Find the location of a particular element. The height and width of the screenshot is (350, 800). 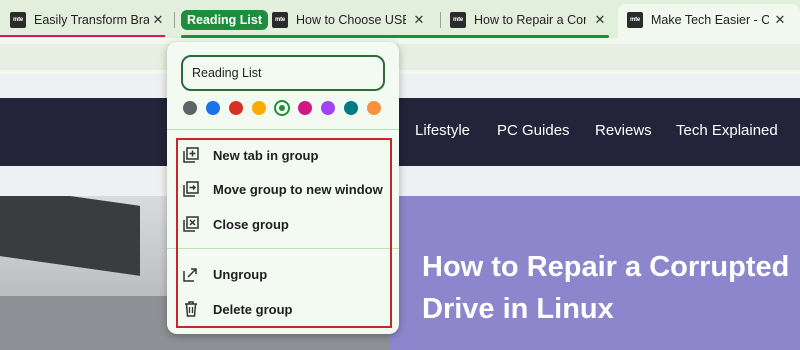

nav-link-lifestyle: Lifestyle is located at coordinates (442, 130).